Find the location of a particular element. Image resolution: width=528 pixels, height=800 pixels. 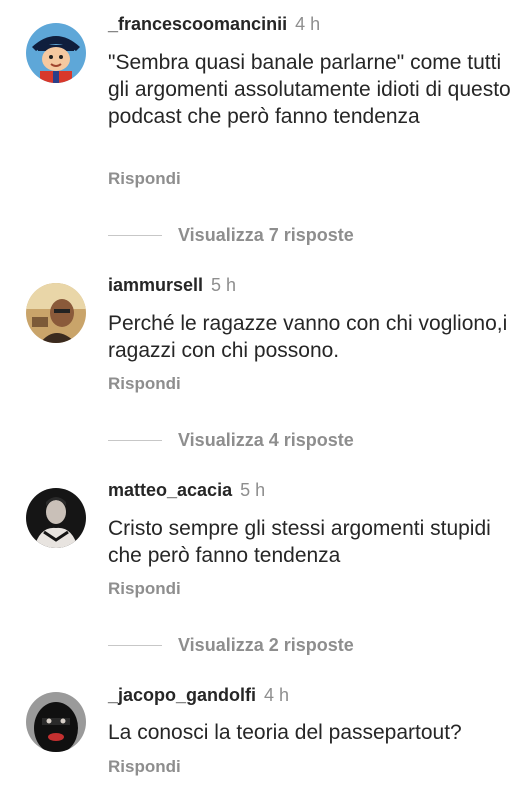

username: iammursell is located at coordinates (155, 285).